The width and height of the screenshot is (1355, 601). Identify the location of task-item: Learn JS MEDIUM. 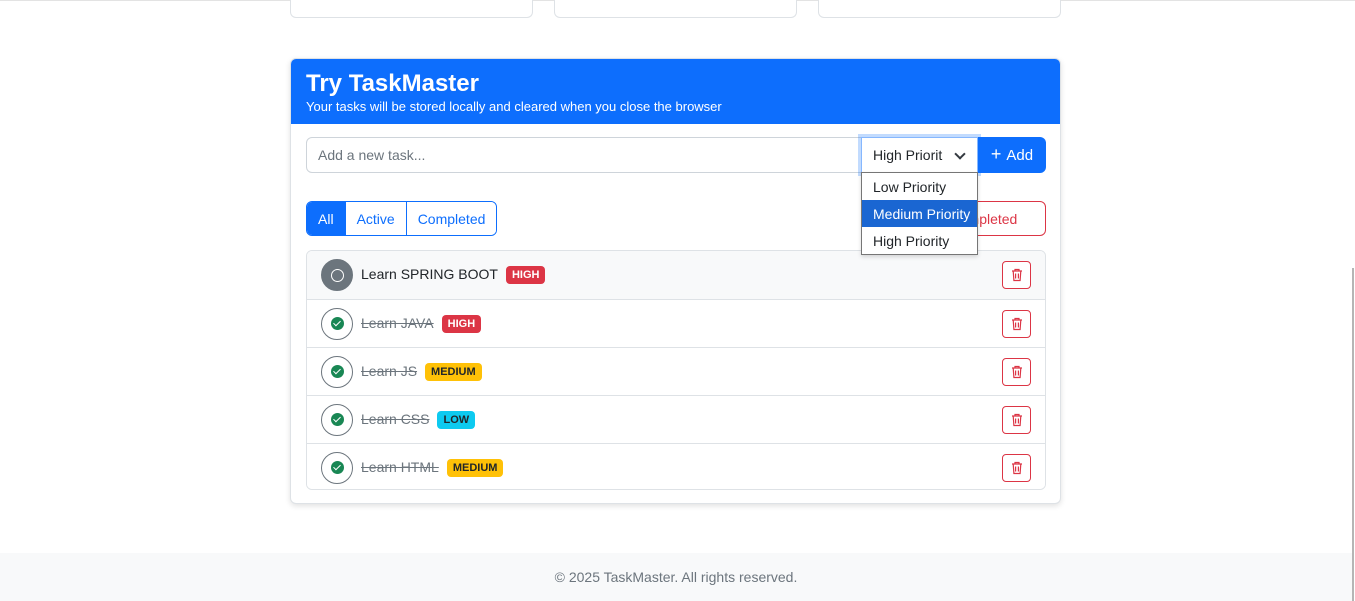
(421, 371).